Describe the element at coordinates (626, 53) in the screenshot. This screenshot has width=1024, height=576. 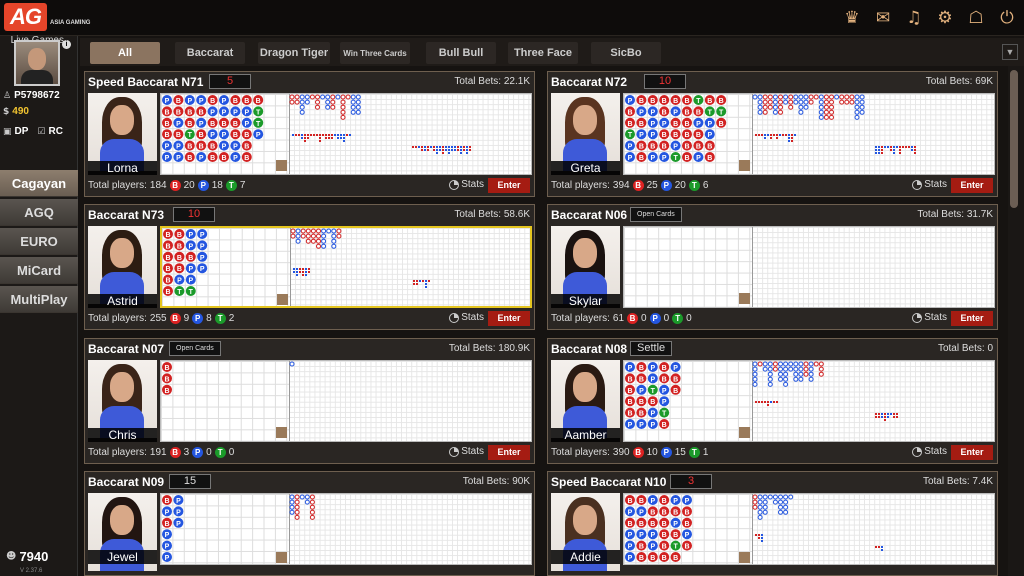
I see `tab-sicbo: SicBo` at that location.